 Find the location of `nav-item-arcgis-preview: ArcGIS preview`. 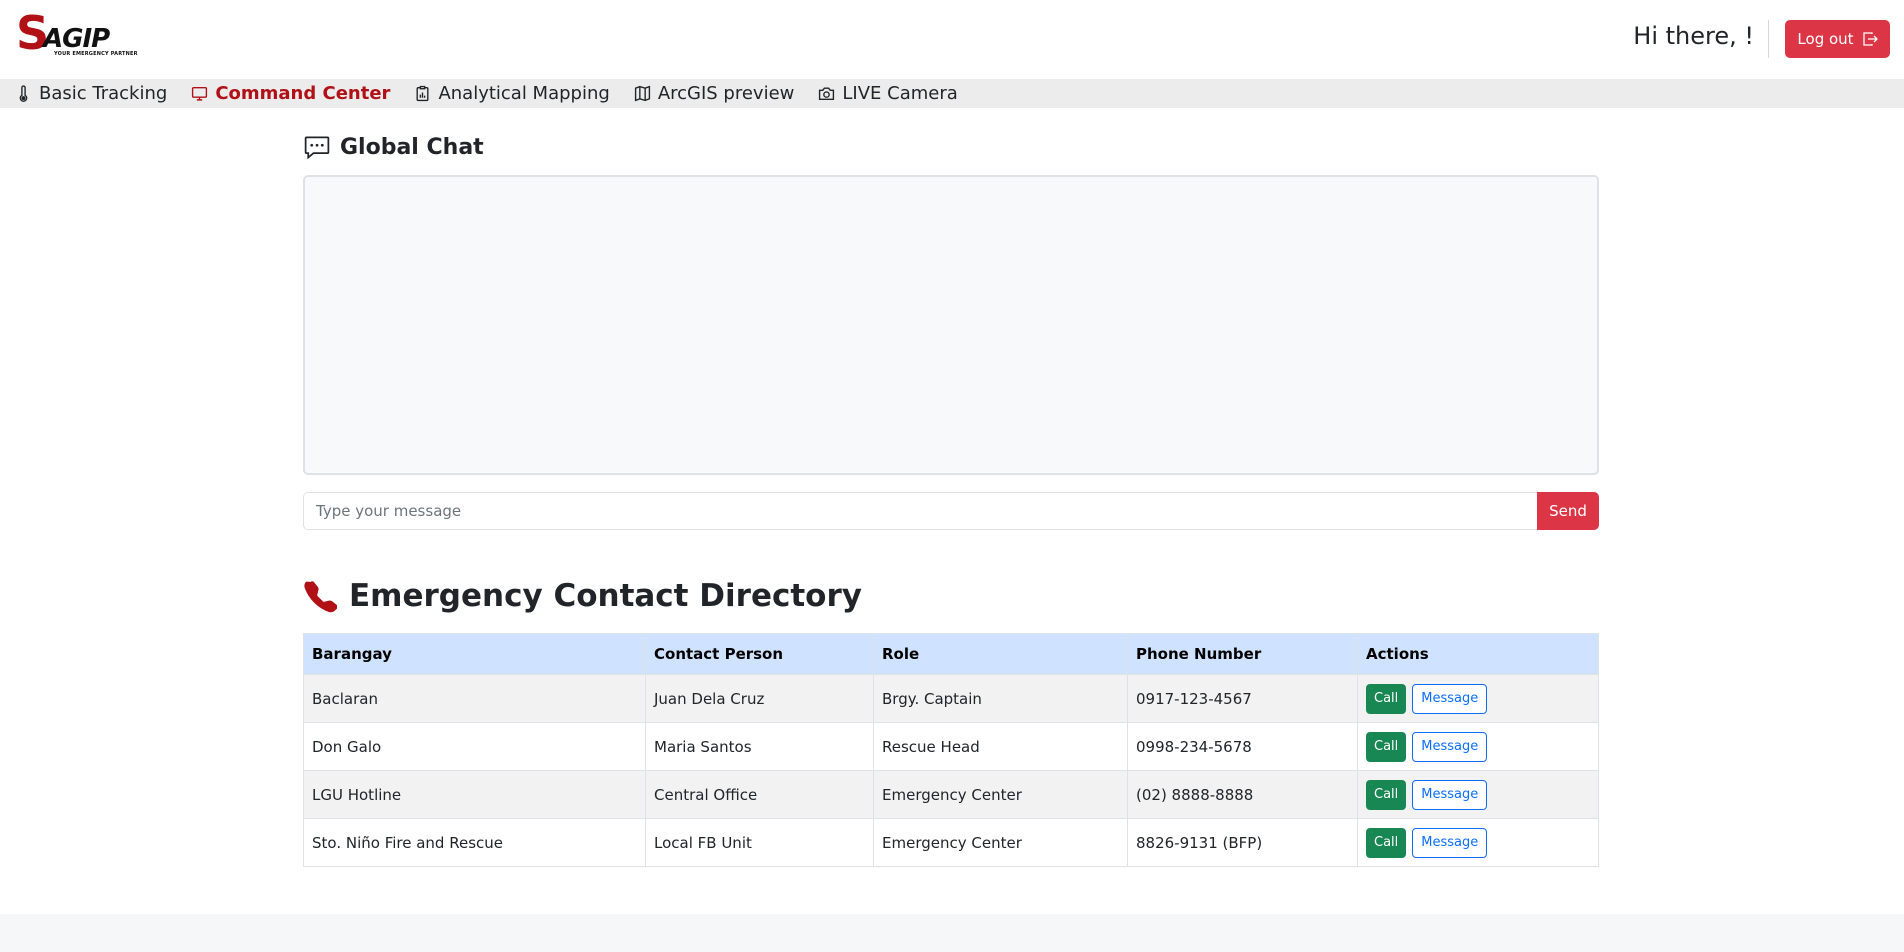

nav-item-arcgis-preview: ArcGIS preview is located at coordinates (714, 93).